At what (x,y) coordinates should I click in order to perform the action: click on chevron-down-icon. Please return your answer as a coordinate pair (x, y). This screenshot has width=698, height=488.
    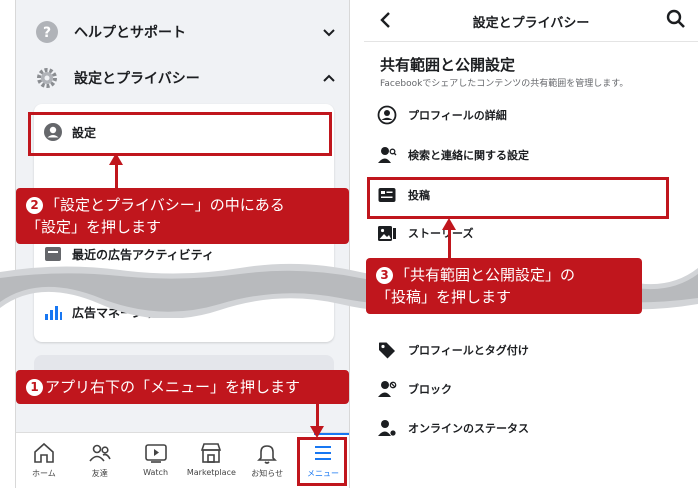
    Looking at the image, I should click on (329, 33).